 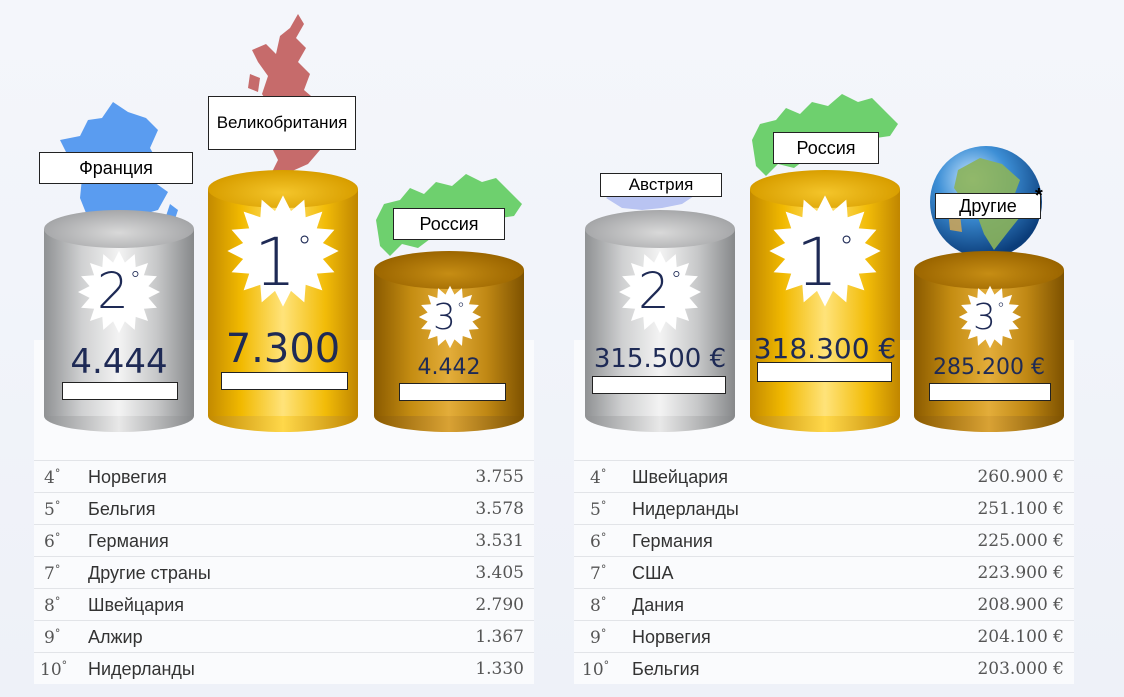 What do you see at coordinates (661, 185) in the screenshot?
I see `country-label: Австрия` at bounding box center [661, 185].